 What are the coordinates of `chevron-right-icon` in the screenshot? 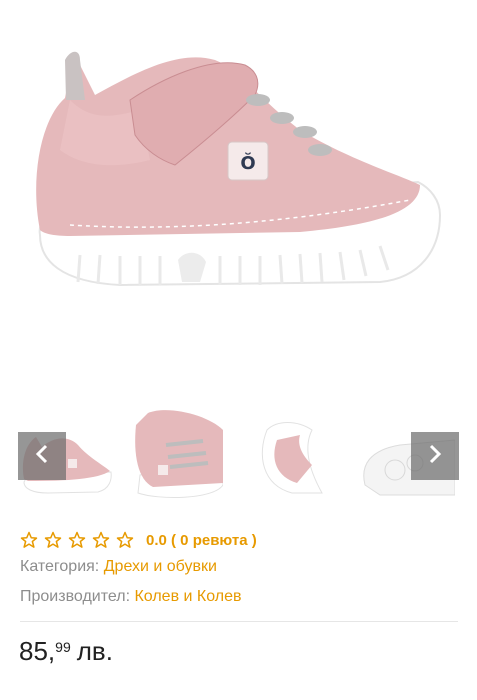 It's located at (435, 456).